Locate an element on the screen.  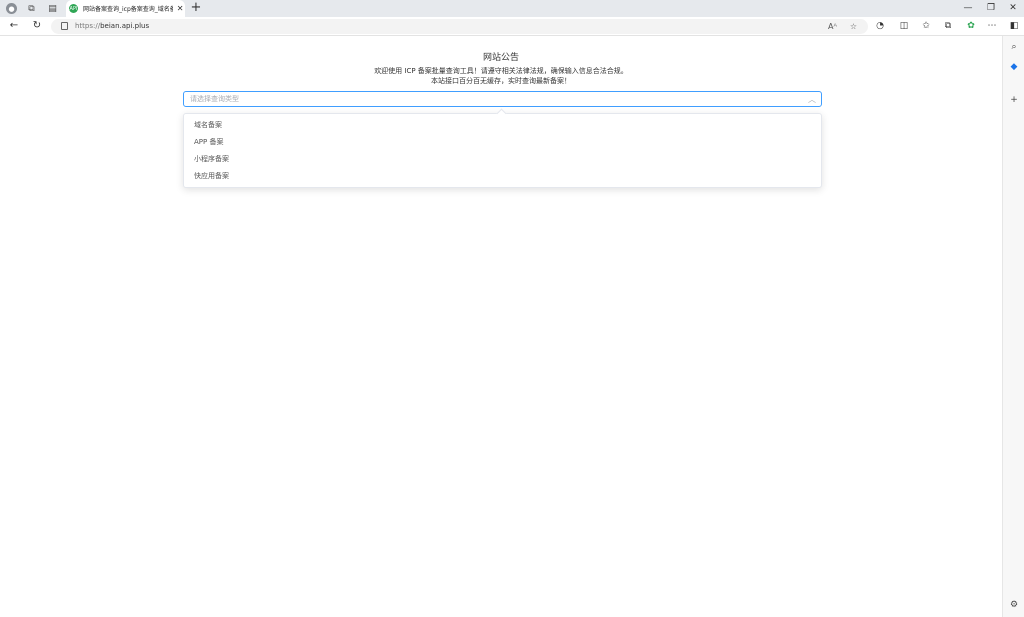
more-menu-icon: ⋯ is located at coordinates (992, 26).